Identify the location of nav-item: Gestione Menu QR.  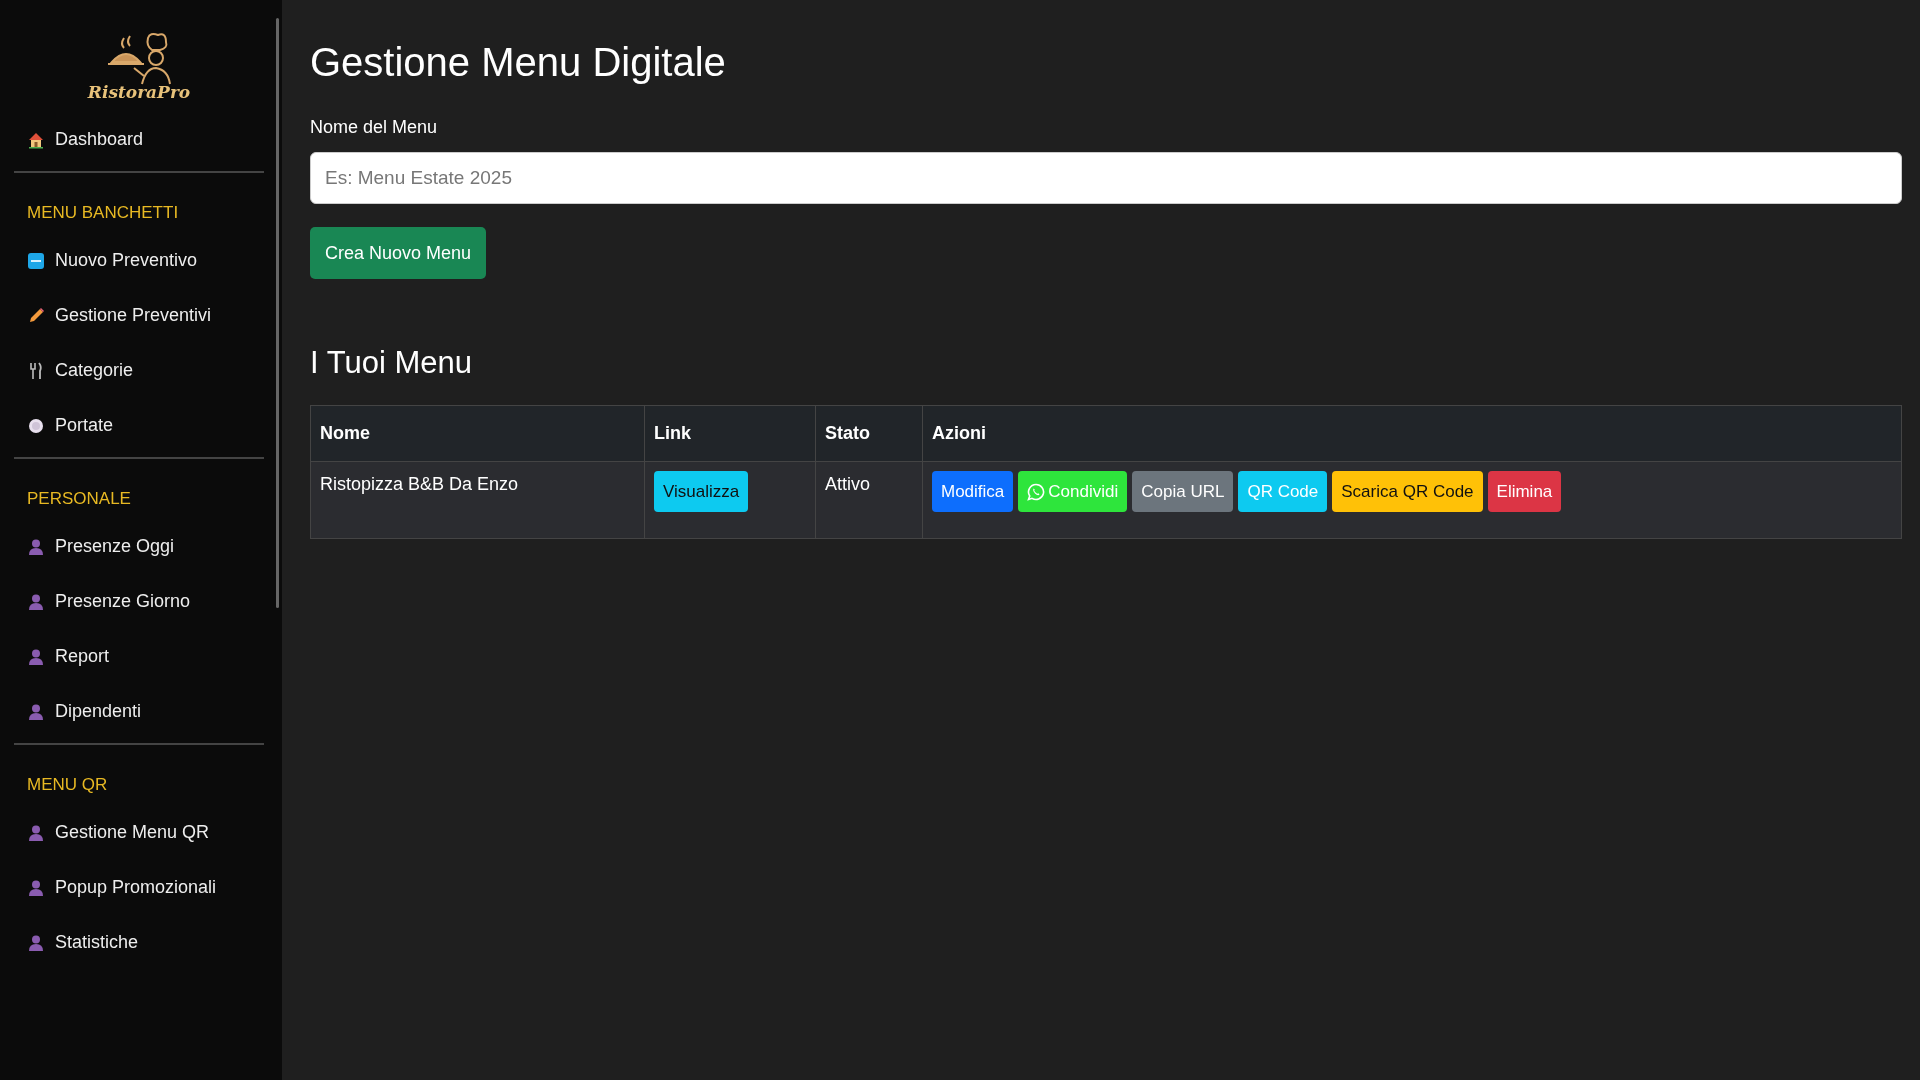
(139, 832).